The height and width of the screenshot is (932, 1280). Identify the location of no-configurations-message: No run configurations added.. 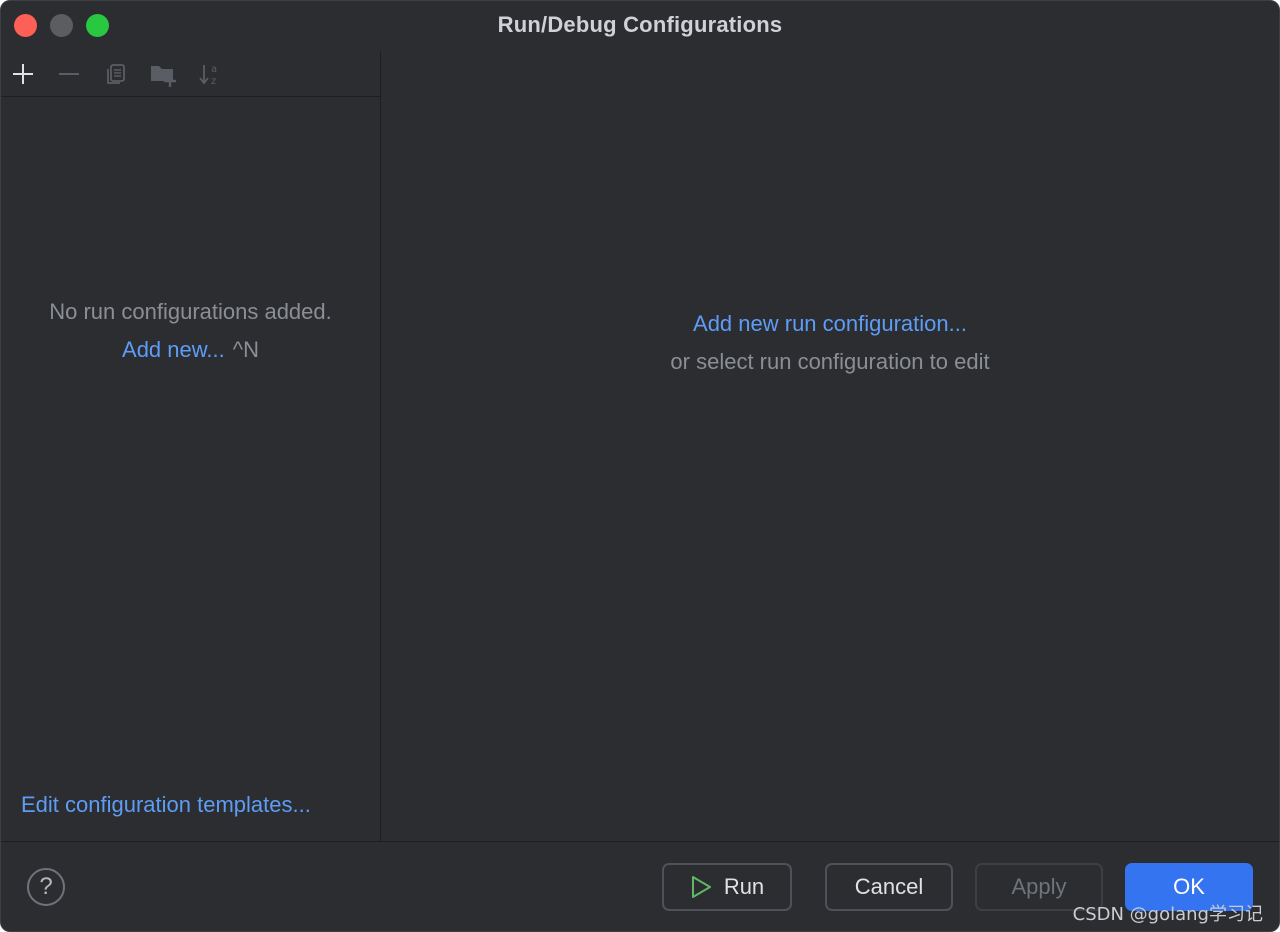
(190, 311).